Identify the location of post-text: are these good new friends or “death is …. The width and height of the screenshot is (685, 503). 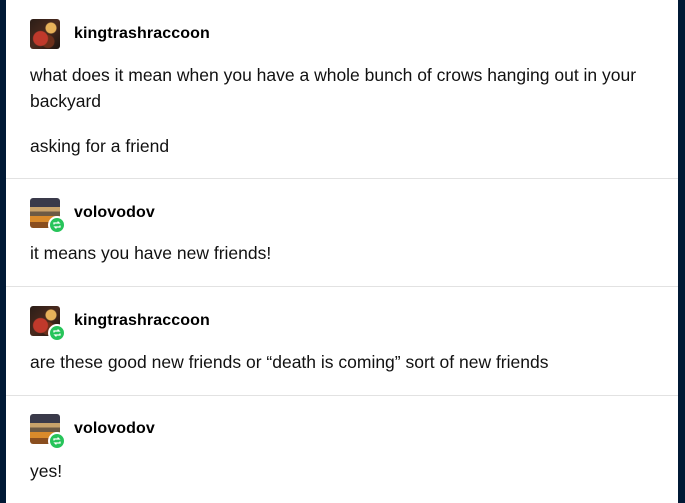
(289, 362).